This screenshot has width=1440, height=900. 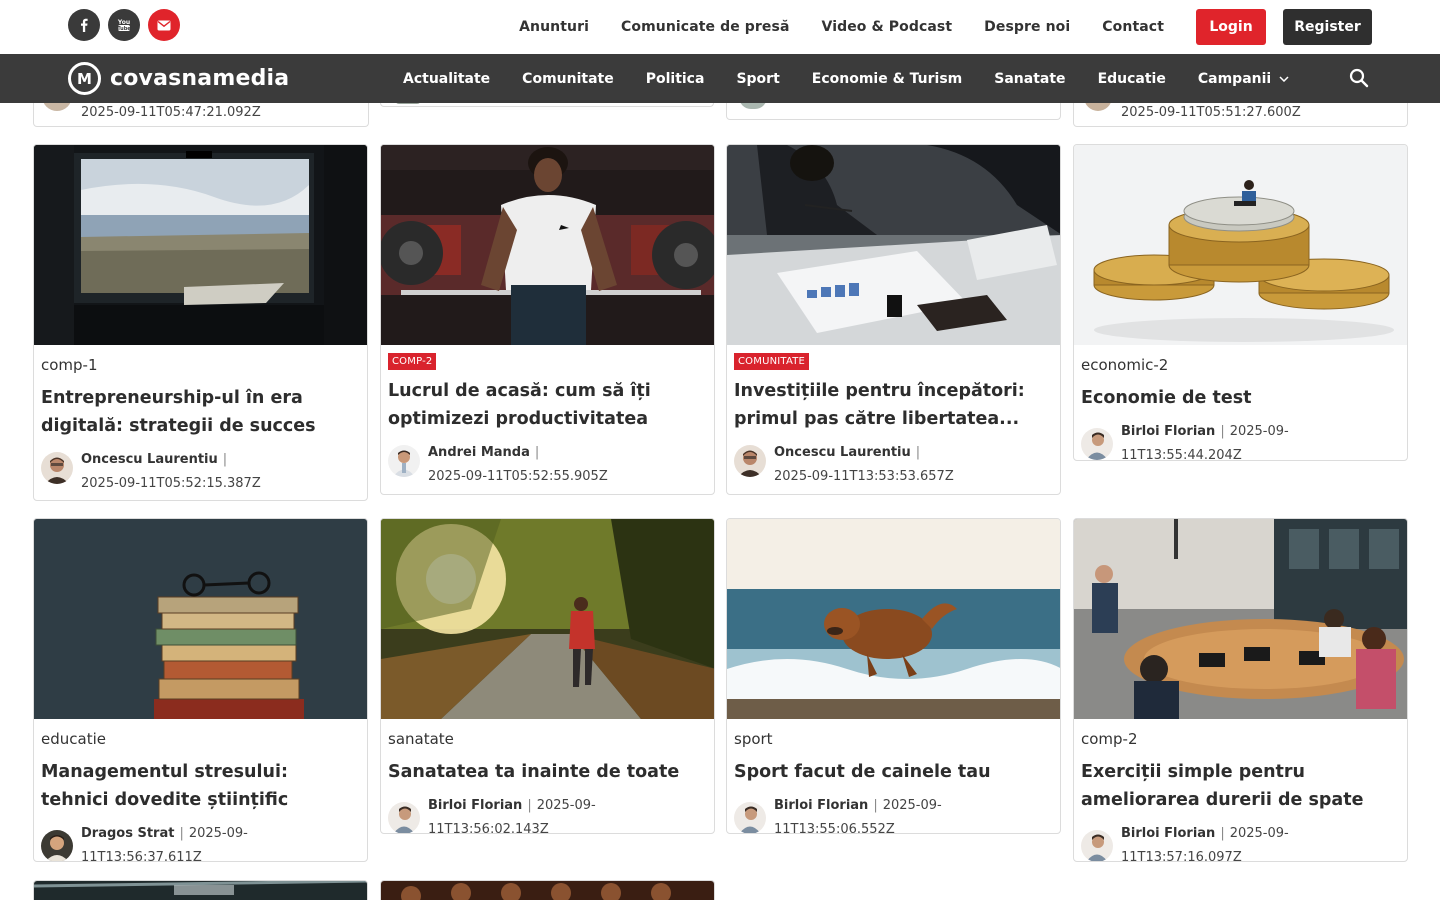 What do you see at coordinates (554, 27) in the screenshot?
I see `top-link-anunturi: Anunturi` at bounding box center [554, 27].